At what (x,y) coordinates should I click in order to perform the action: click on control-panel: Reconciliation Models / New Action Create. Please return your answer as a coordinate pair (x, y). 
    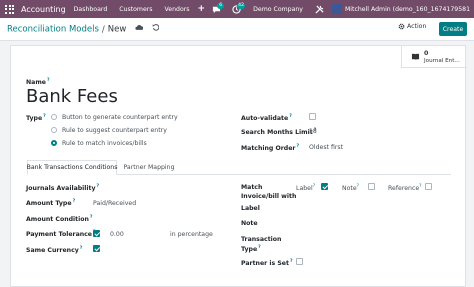
    Looking at the image, I should click on (237, 29).